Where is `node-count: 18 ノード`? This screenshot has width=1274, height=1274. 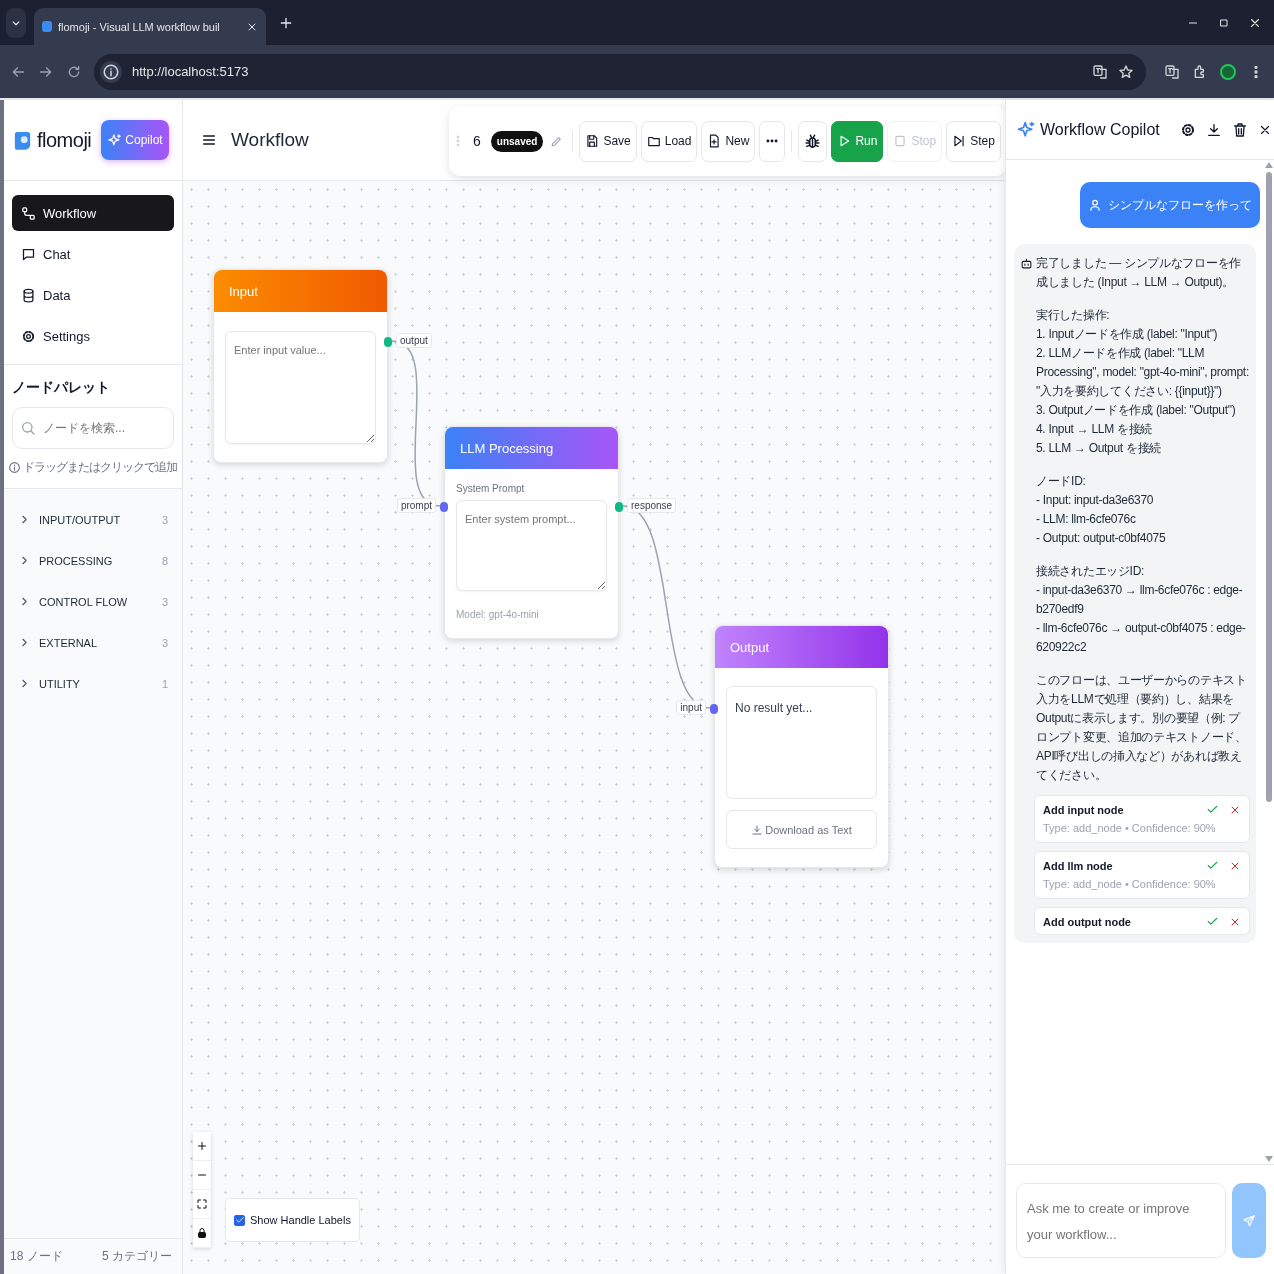 node-count: 18 ノード is located at coordinates (36, 1256).